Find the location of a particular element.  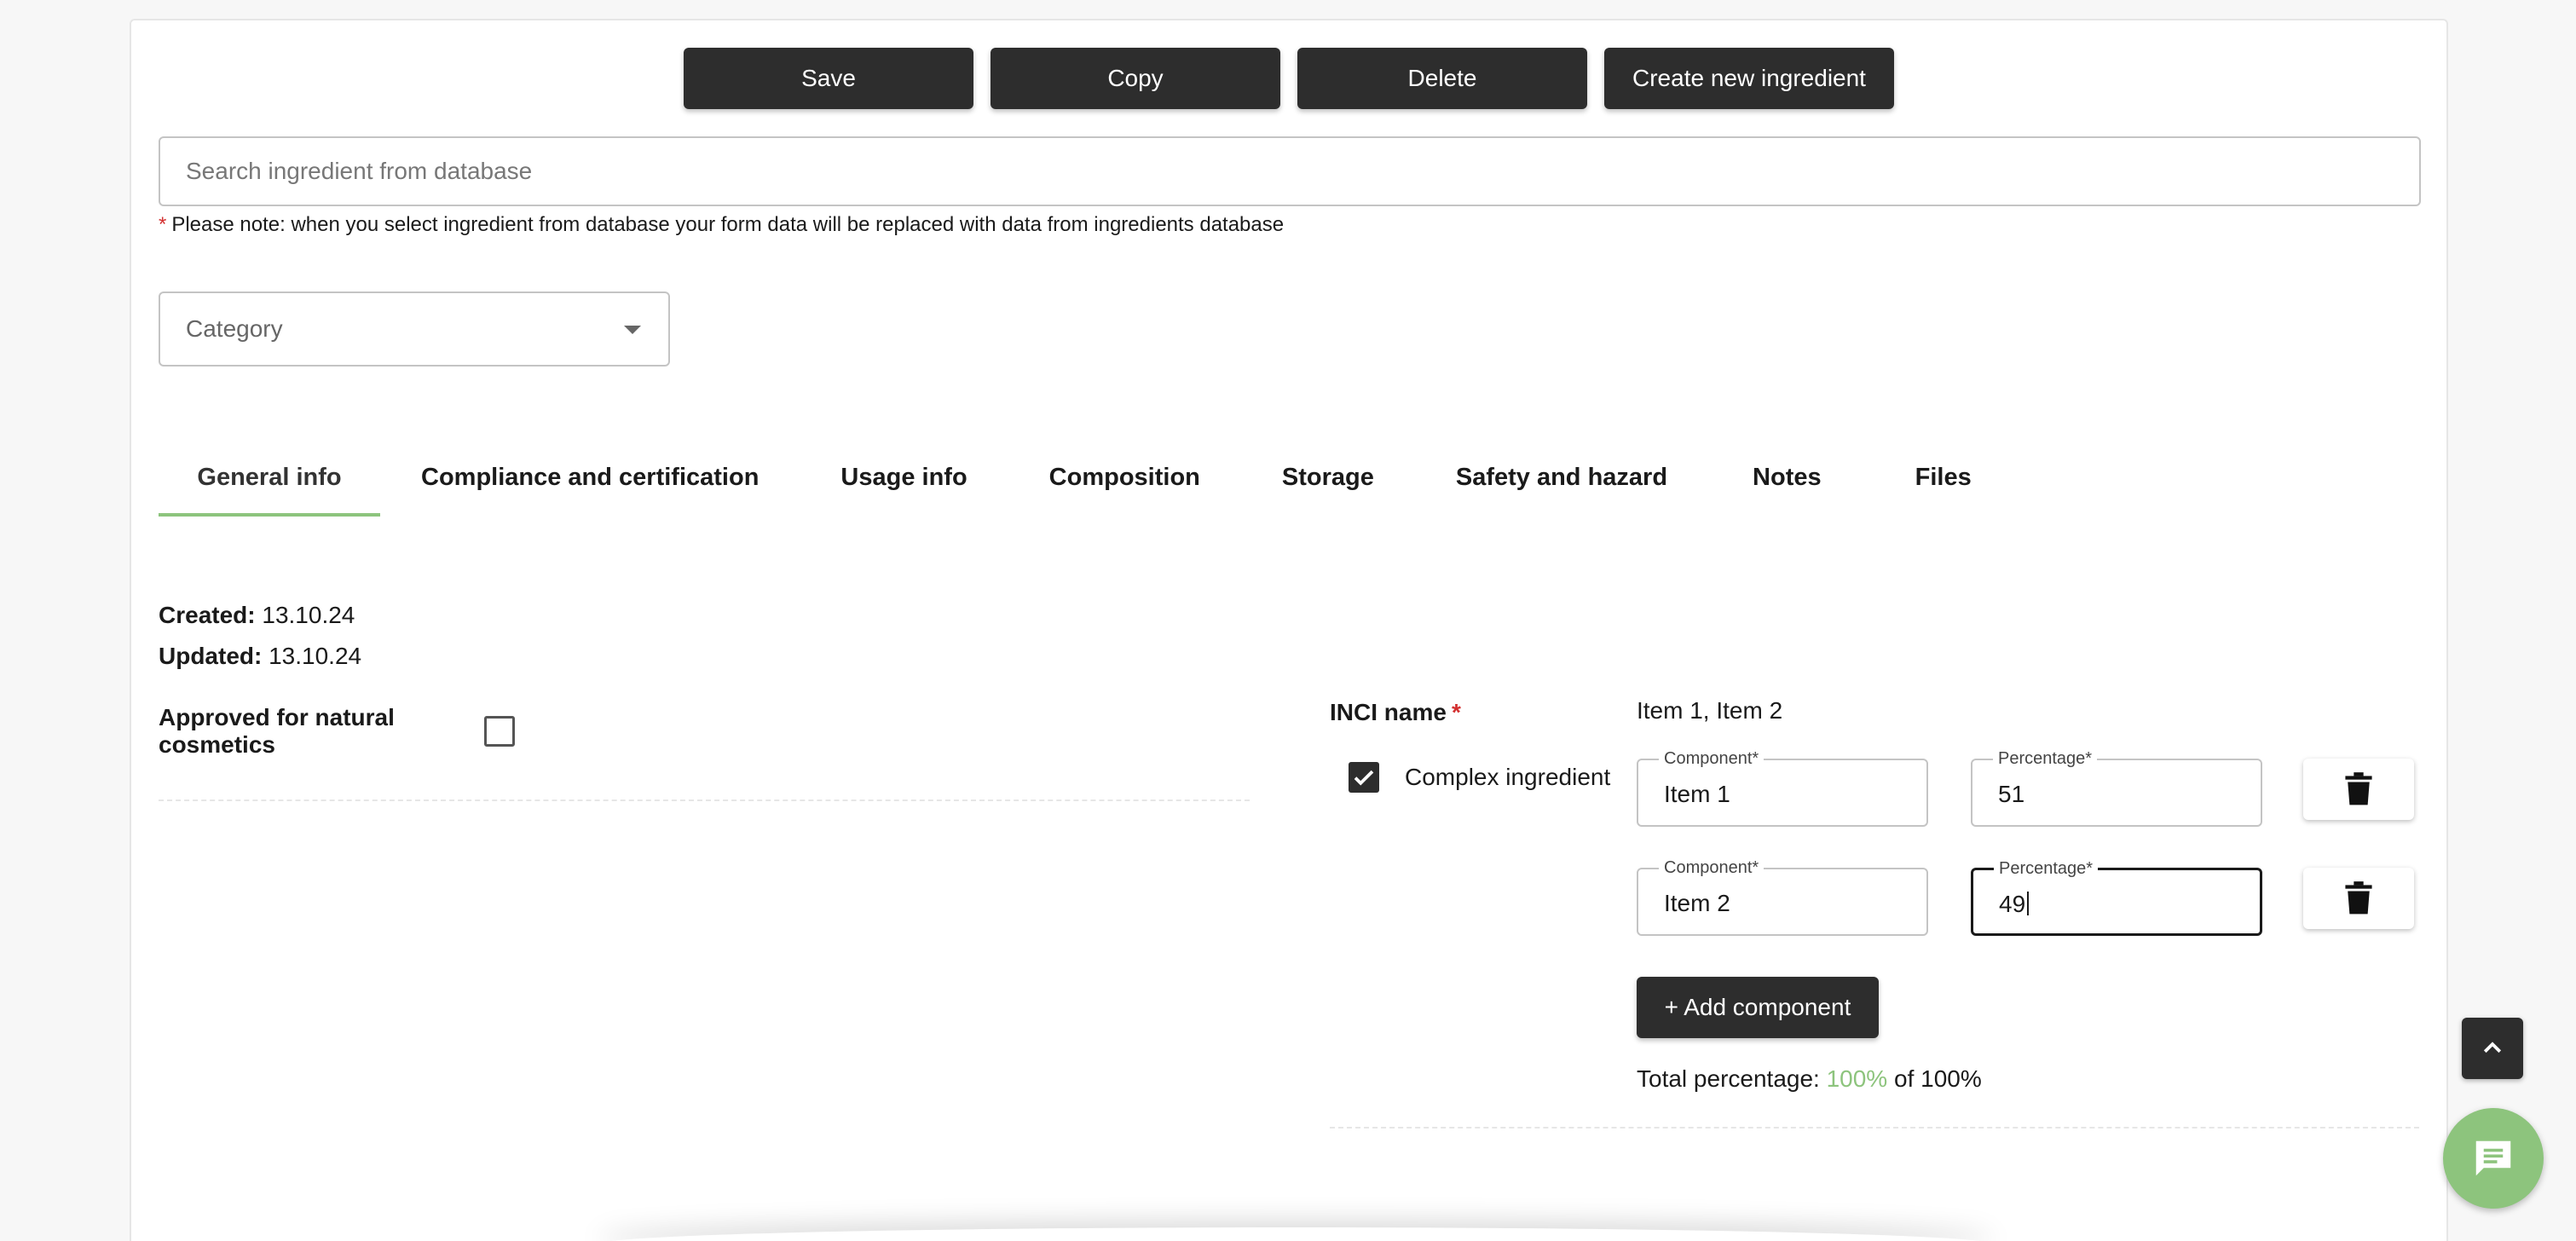

percentage-value: 51 is located at coordinates (2011, 794).